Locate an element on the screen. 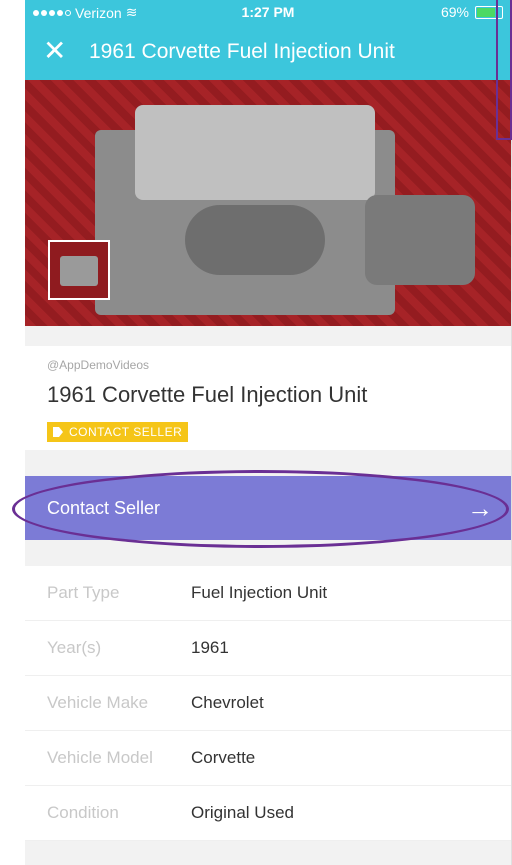 The height and width of the screenshot is (865, 512). engine-part-unit is located at coordinates (255, 240).